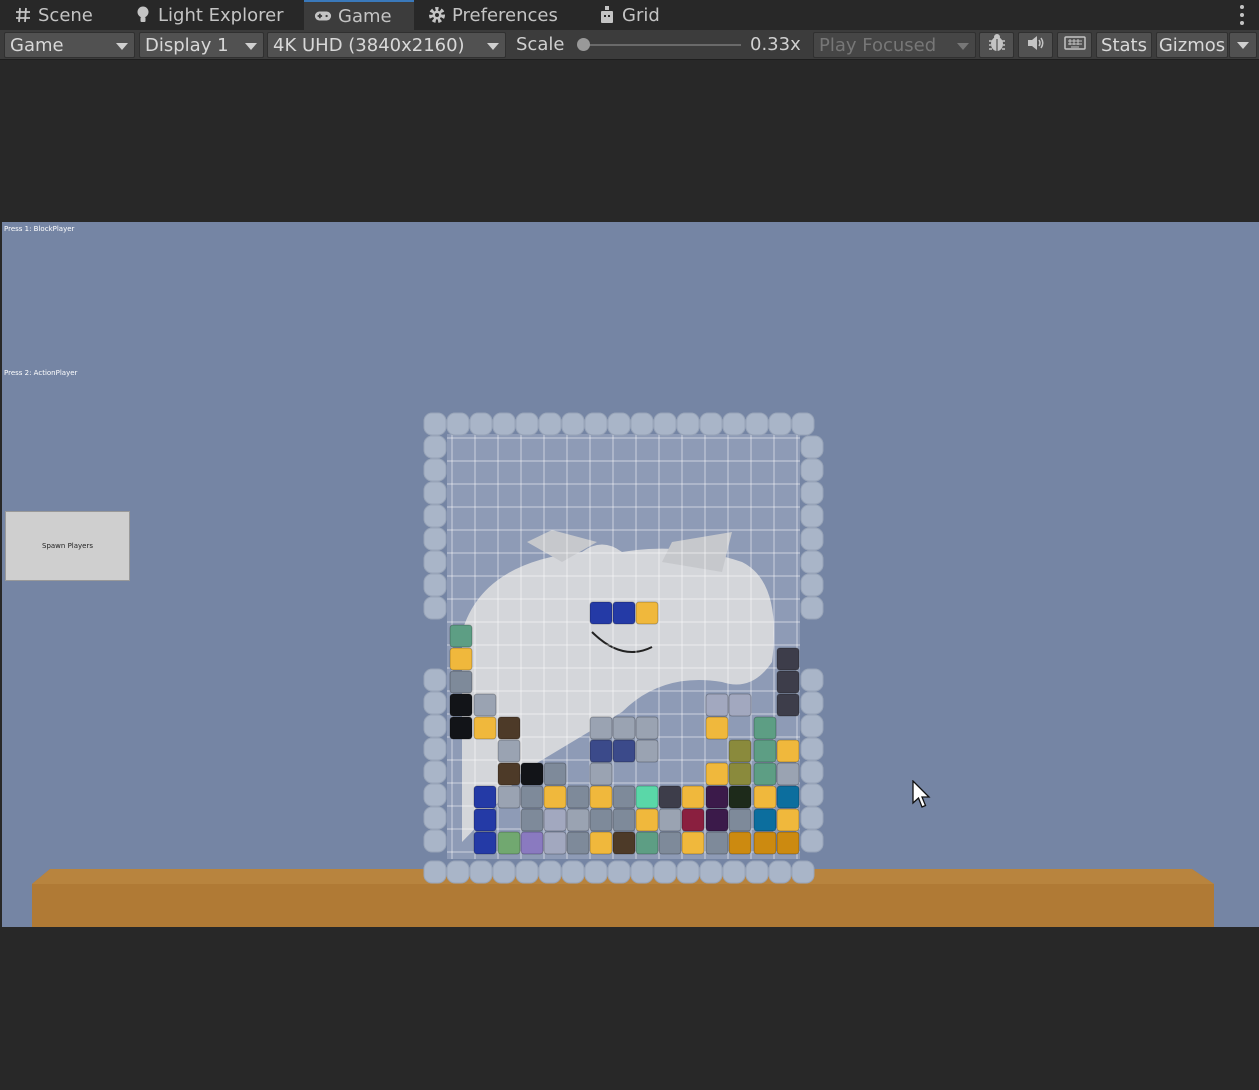 This screenshot has height=1090, width=1259. I want to click on bug-icon, so click(997, 45).